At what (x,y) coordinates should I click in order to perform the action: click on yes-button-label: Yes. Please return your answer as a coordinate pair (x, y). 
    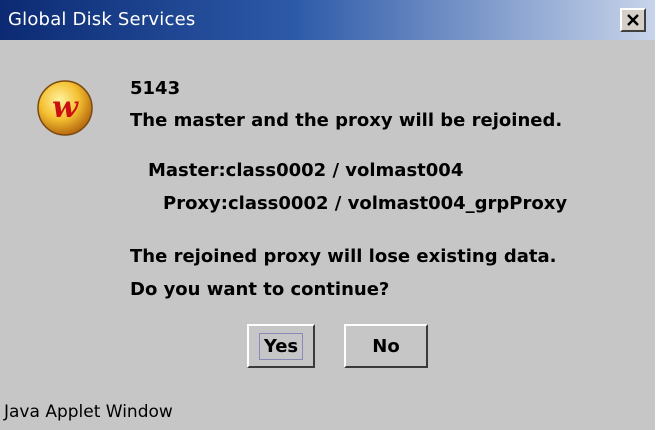
    Looking at the image, I should click on (281, 346).